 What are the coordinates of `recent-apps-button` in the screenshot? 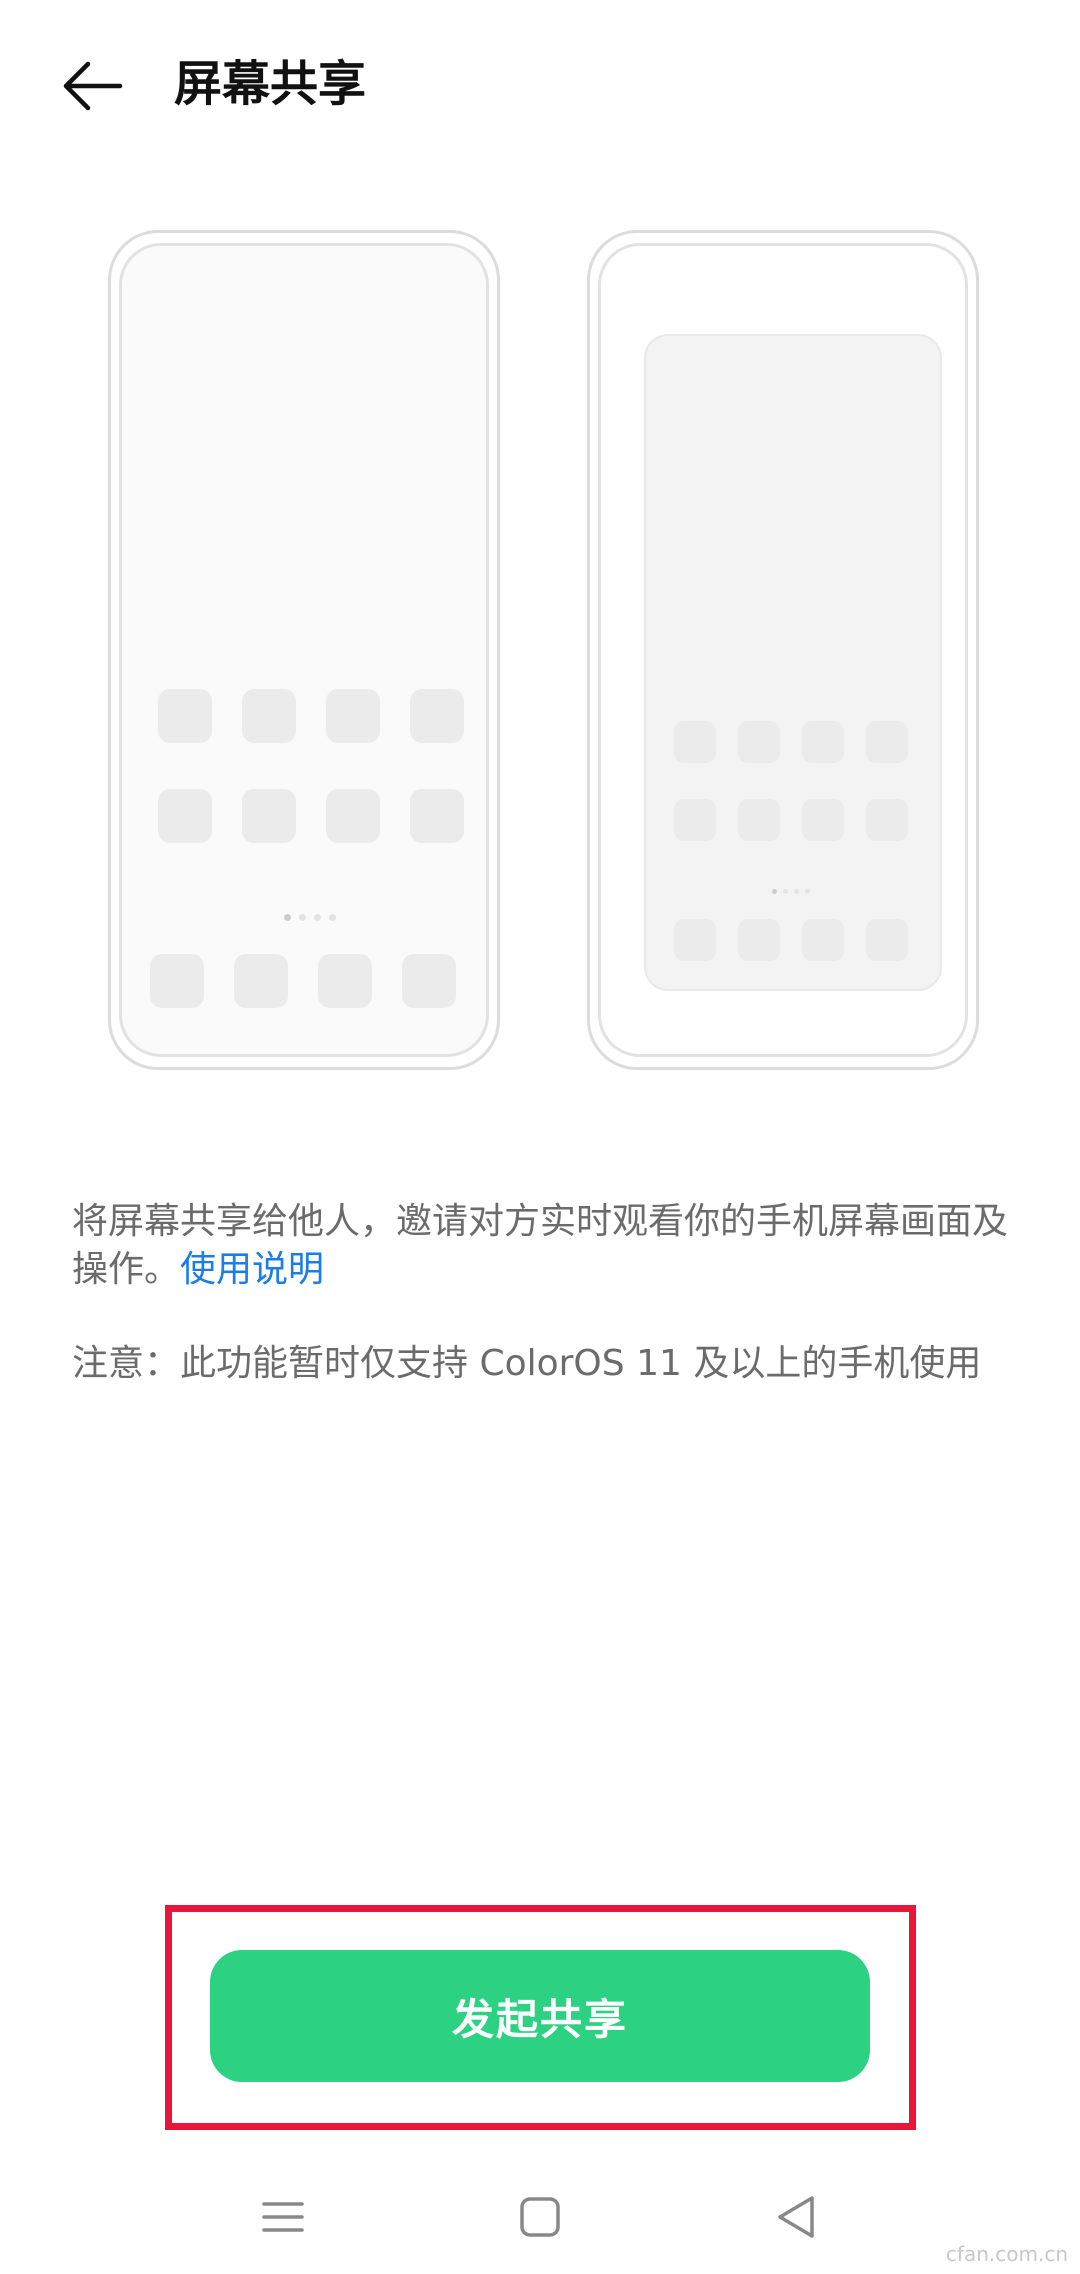 It's located at (283, 2217).